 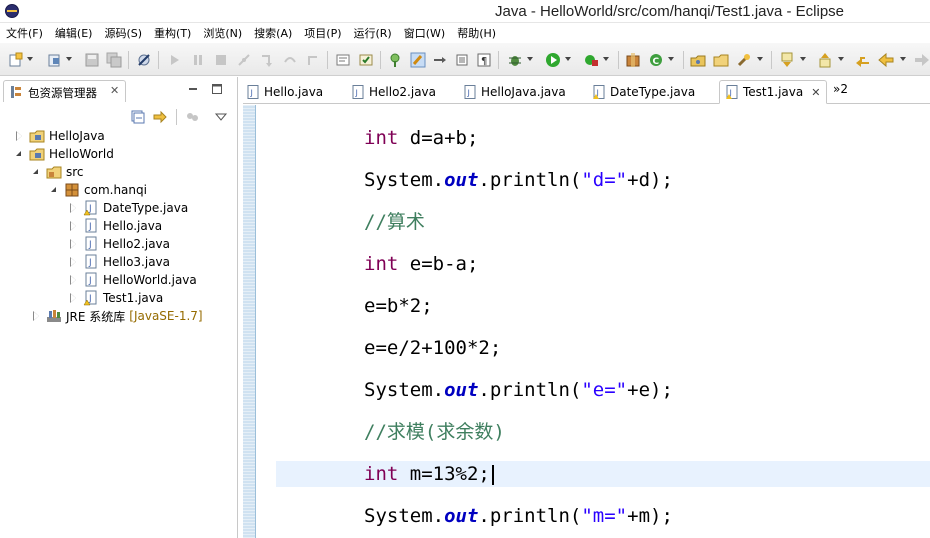 I want to click on external-tools-icon, so click(x=591, y=60).